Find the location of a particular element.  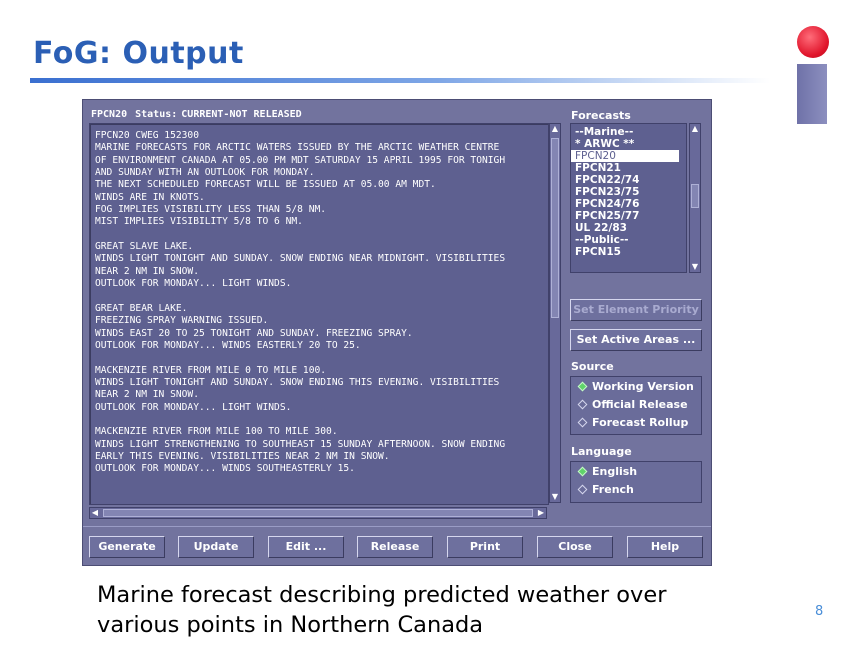

forecast-item: FPCN15 is located at coordinates (628, 252).